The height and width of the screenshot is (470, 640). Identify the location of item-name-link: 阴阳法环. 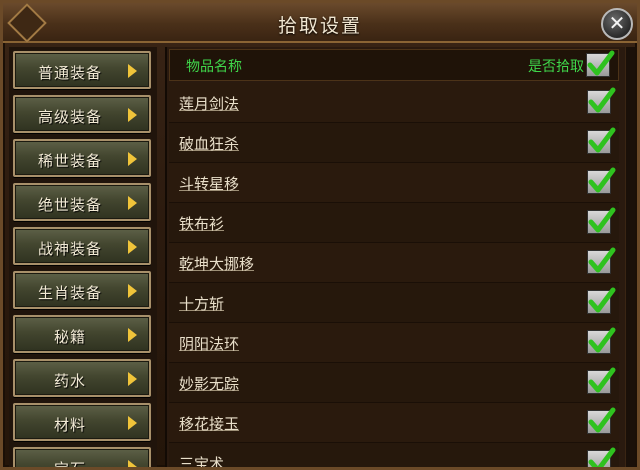
(209, 343).